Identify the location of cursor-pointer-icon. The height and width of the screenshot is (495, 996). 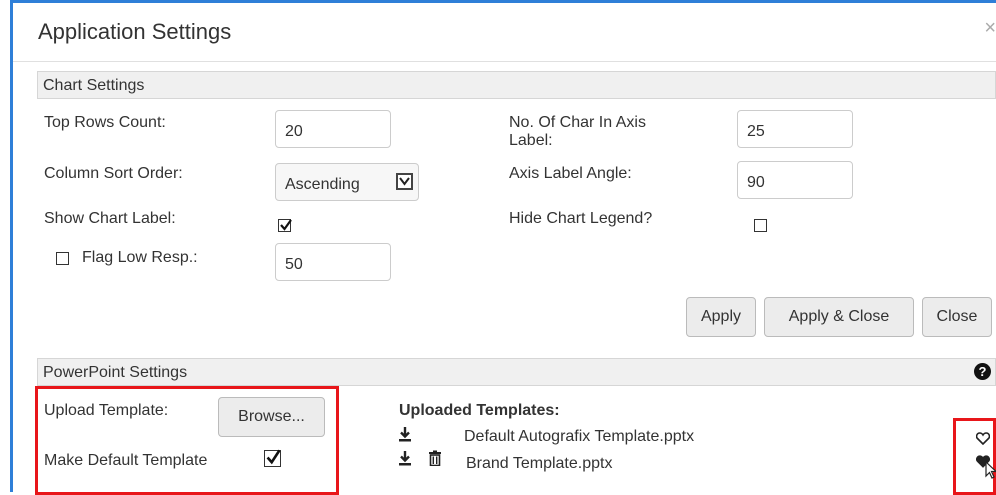
(990, 470).